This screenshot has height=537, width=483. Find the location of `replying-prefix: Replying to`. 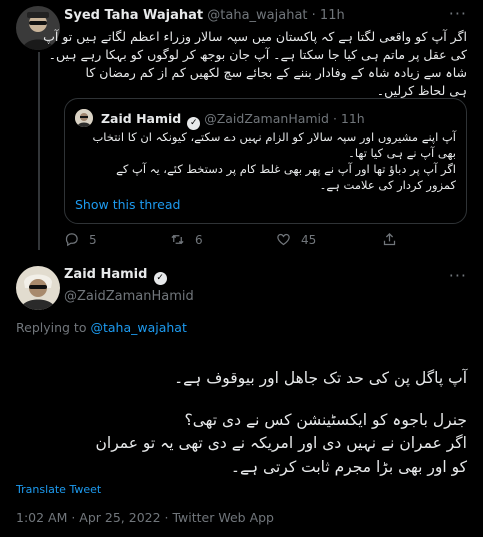

replying-prefix: Replying to is located at coordinates (51, 327).